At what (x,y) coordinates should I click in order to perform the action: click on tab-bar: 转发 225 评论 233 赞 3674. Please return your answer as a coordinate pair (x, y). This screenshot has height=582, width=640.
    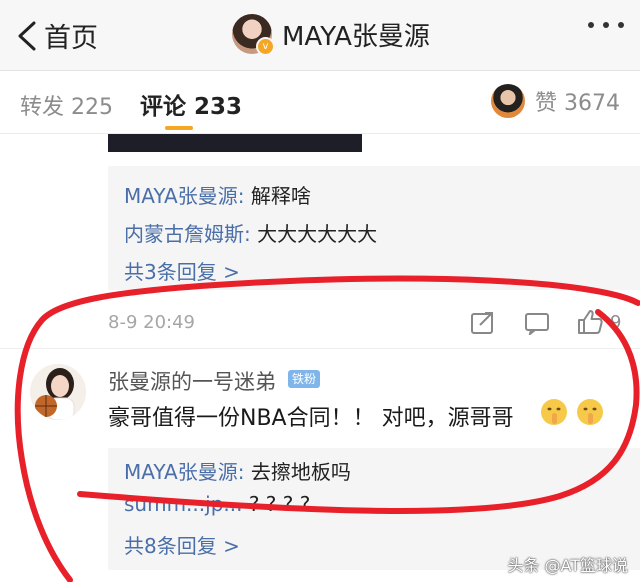
    Looking at the image, I should click on (320, 102).